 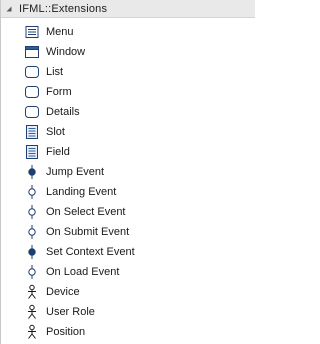 I want to click on position-icon, so click(x=32, y=332).